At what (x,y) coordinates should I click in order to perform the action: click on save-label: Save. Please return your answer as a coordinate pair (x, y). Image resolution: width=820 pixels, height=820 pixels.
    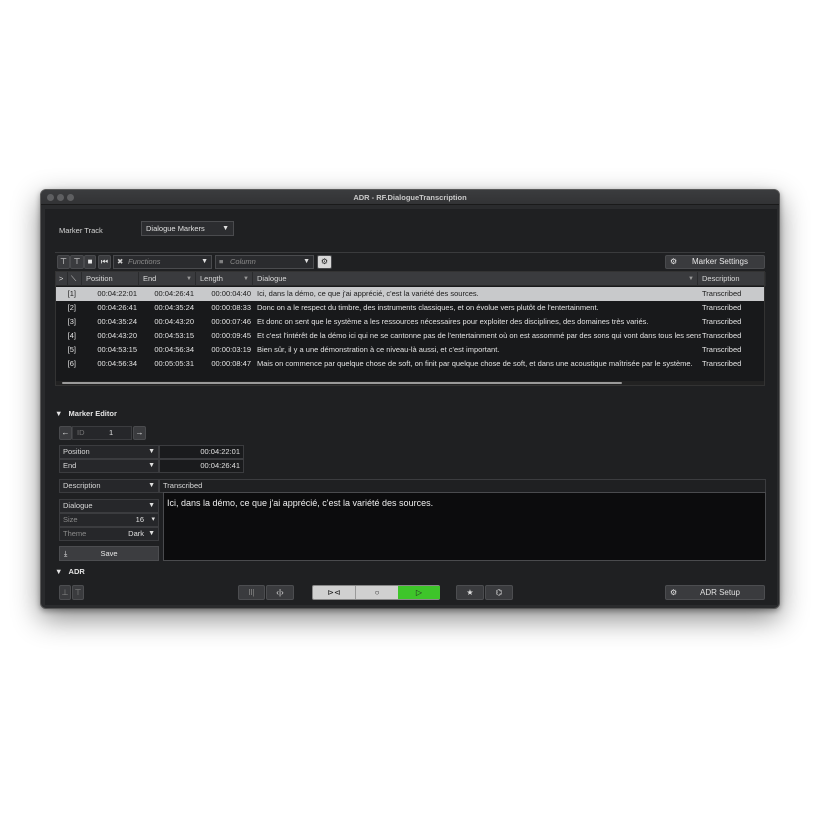
    Looking at the image, I should click on (109, 553).